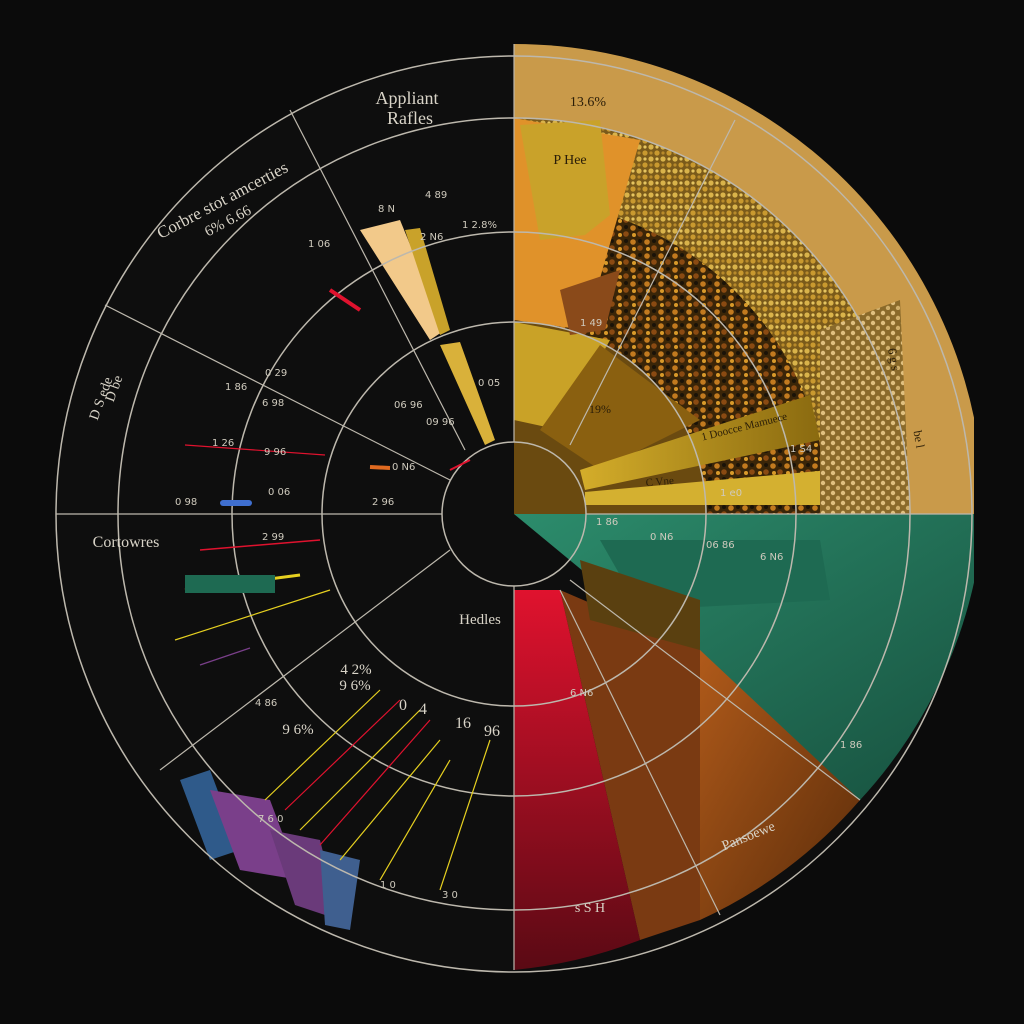 The width and height of the screenshot is (1024, 1024). I want to click on small-f: 0 29, so click(276, 373).